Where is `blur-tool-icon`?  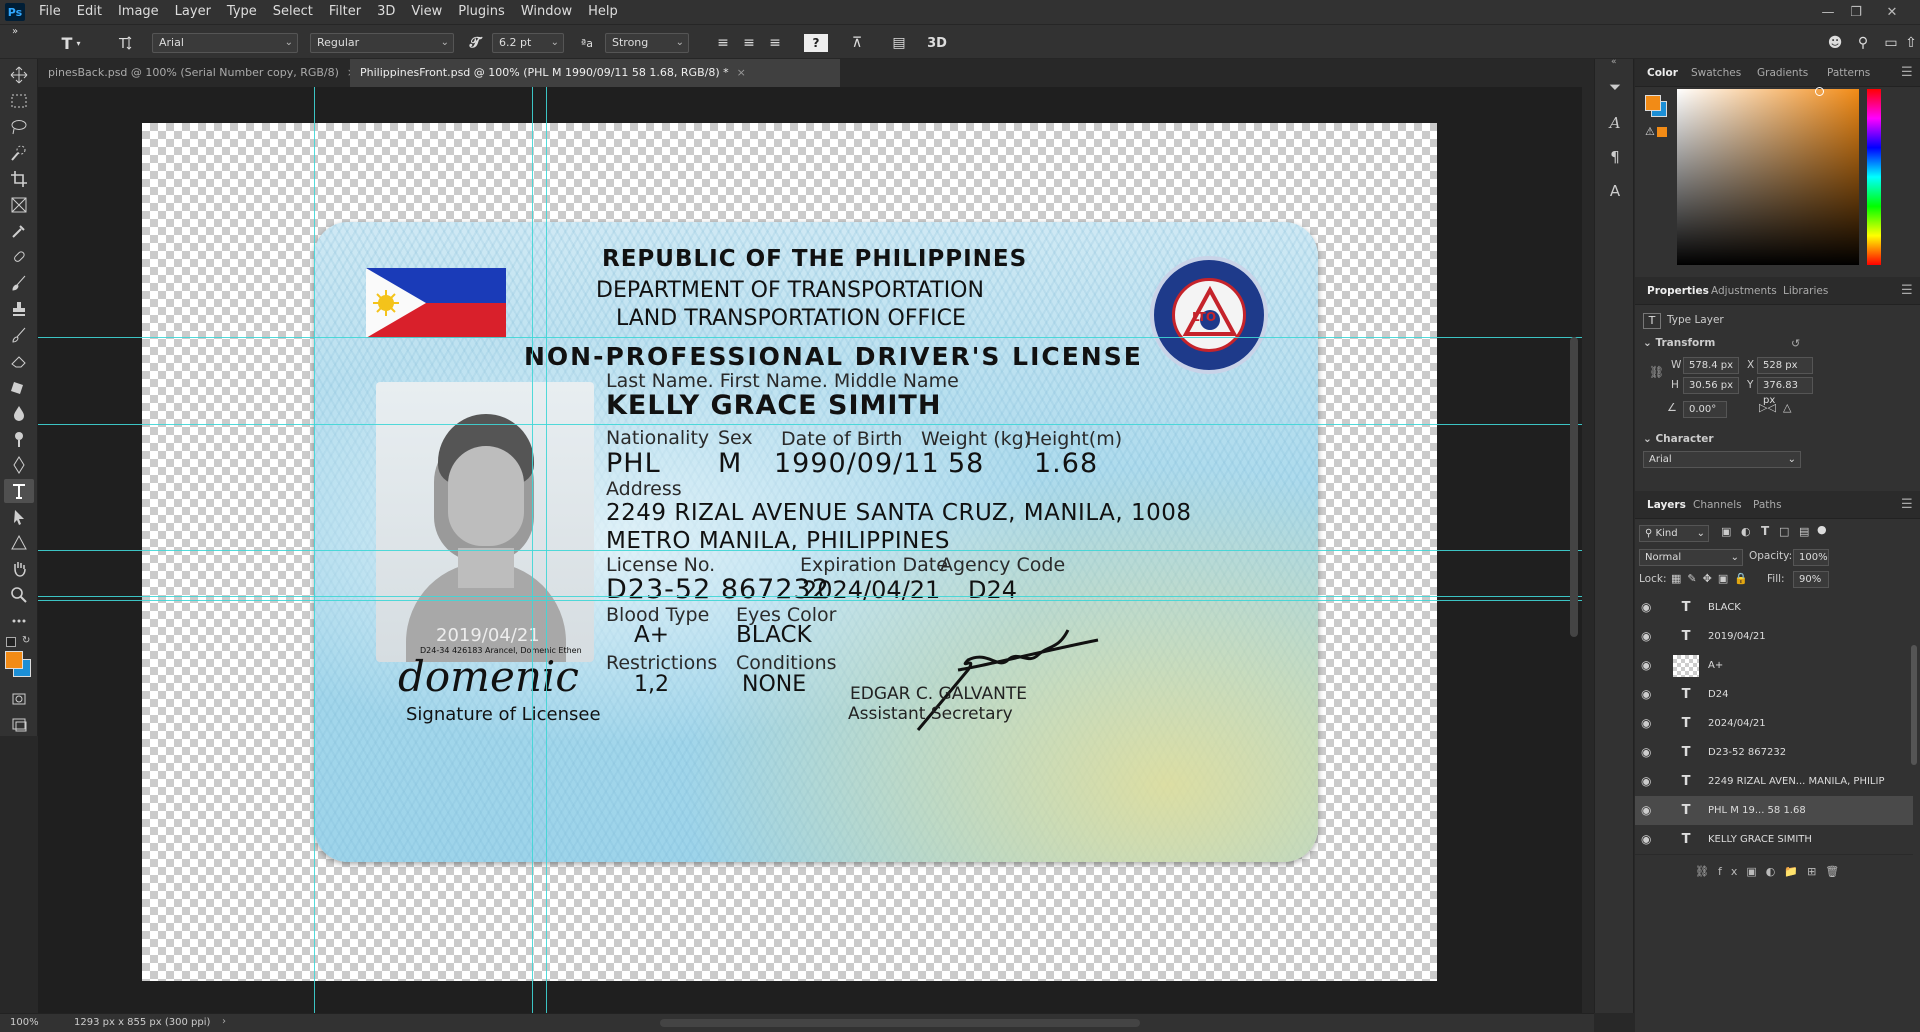
blur-tool-icon is located at coordinates (19, 413).